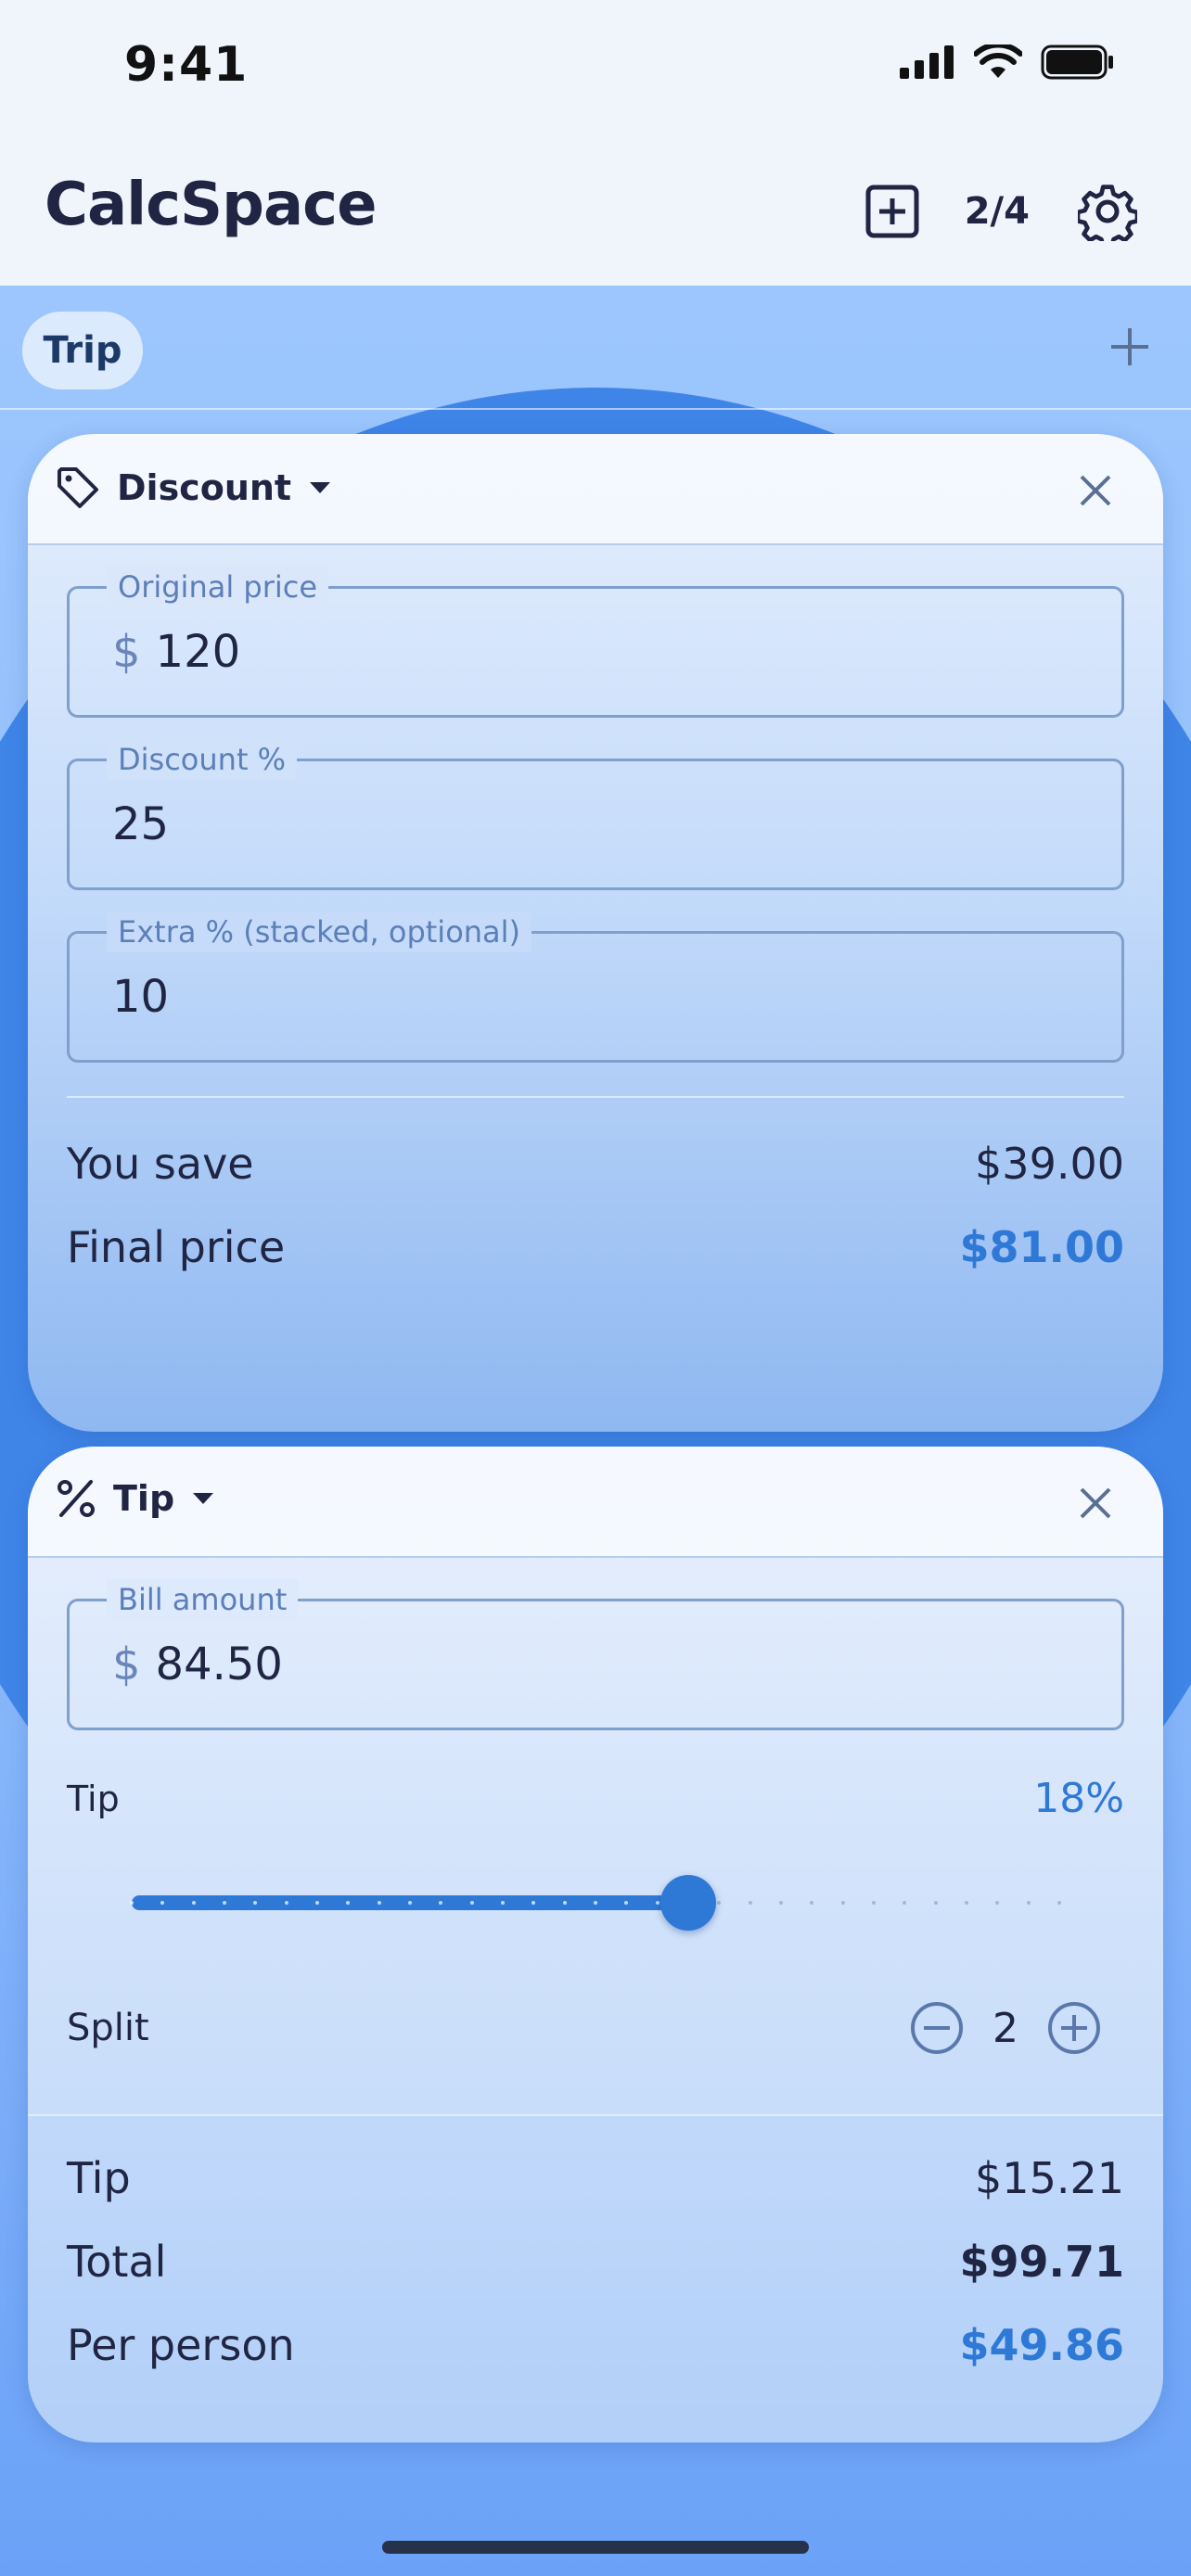  I want to click on final-price-row: Final price $81.00, so click(595, 1247).